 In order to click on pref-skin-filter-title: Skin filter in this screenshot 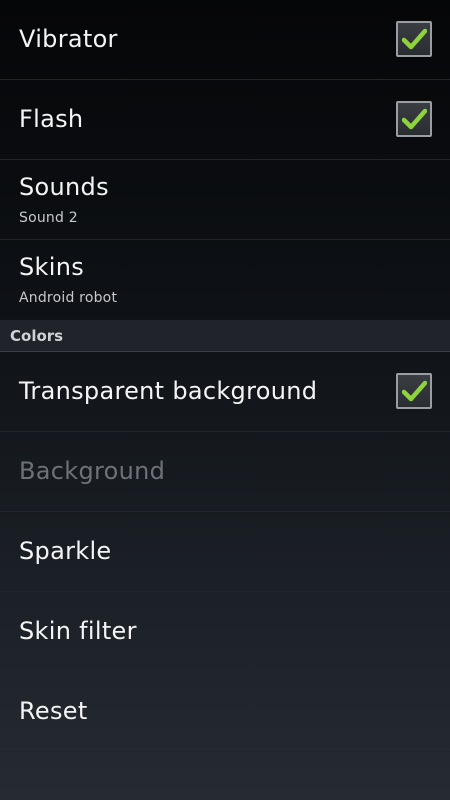, I will do `click(78, 631)`.